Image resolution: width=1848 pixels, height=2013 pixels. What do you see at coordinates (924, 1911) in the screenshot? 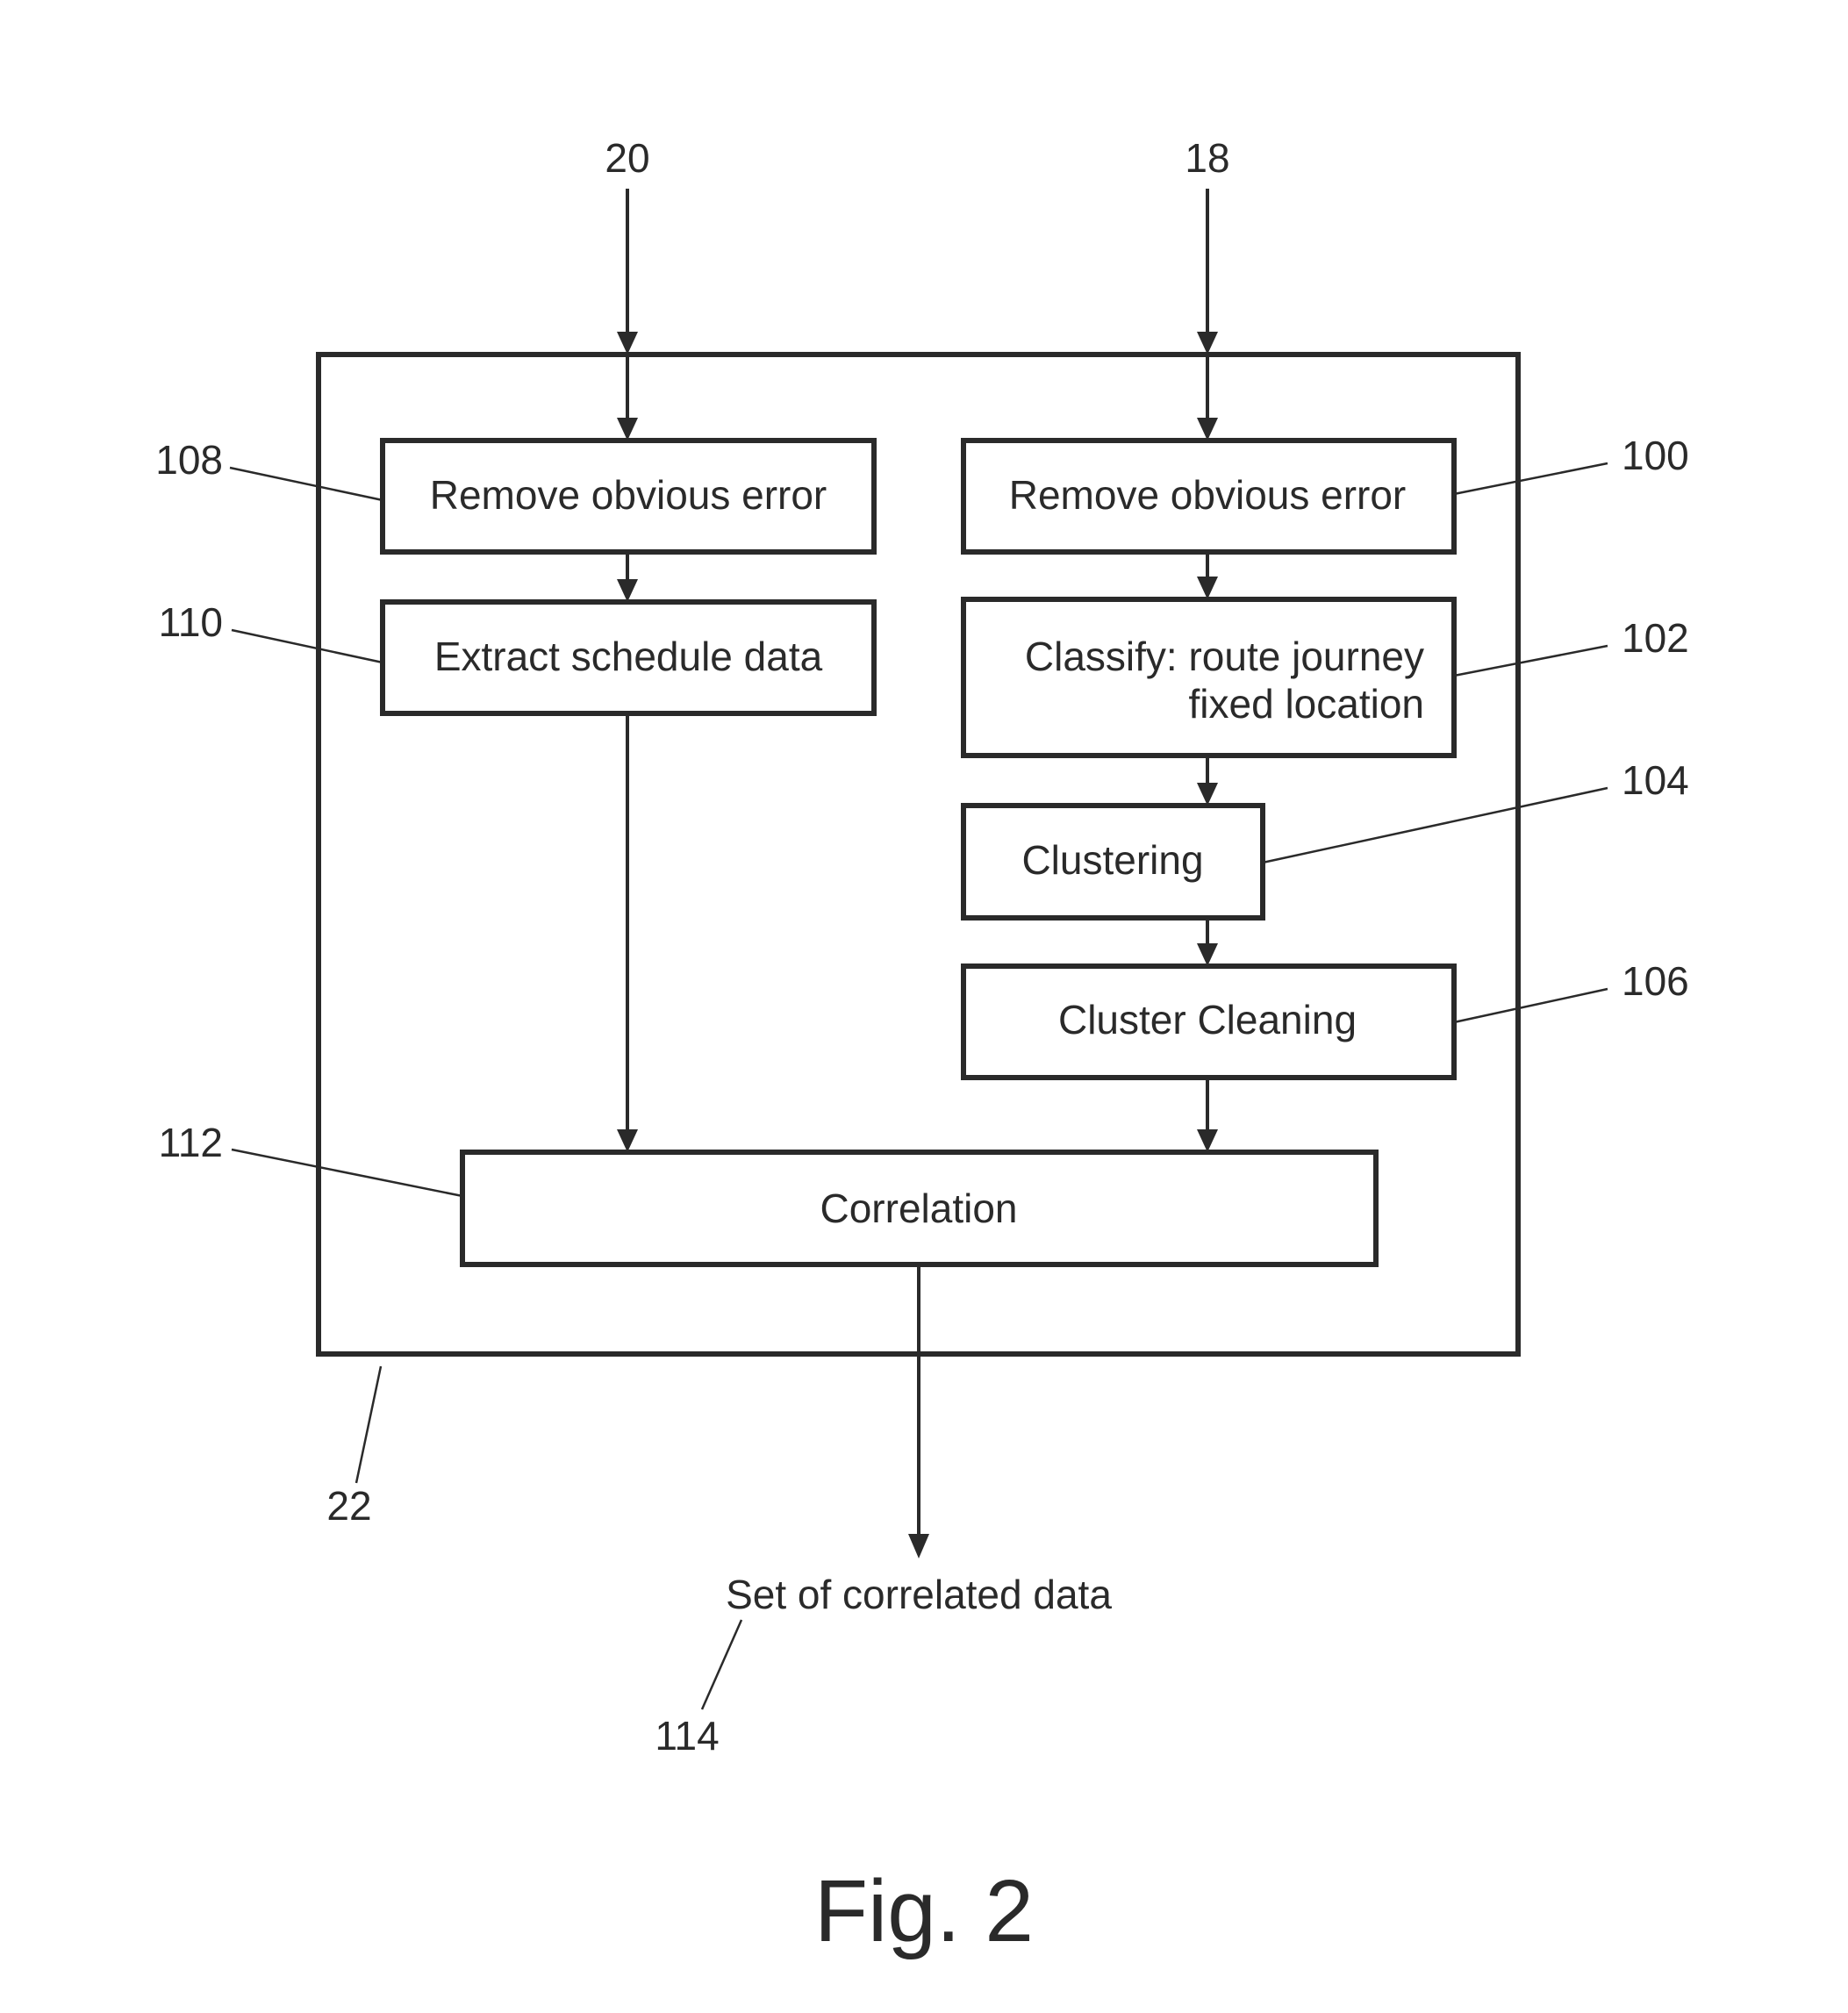
I see `figure-caption: Fig. 2` at bounding box center [924, 1911].